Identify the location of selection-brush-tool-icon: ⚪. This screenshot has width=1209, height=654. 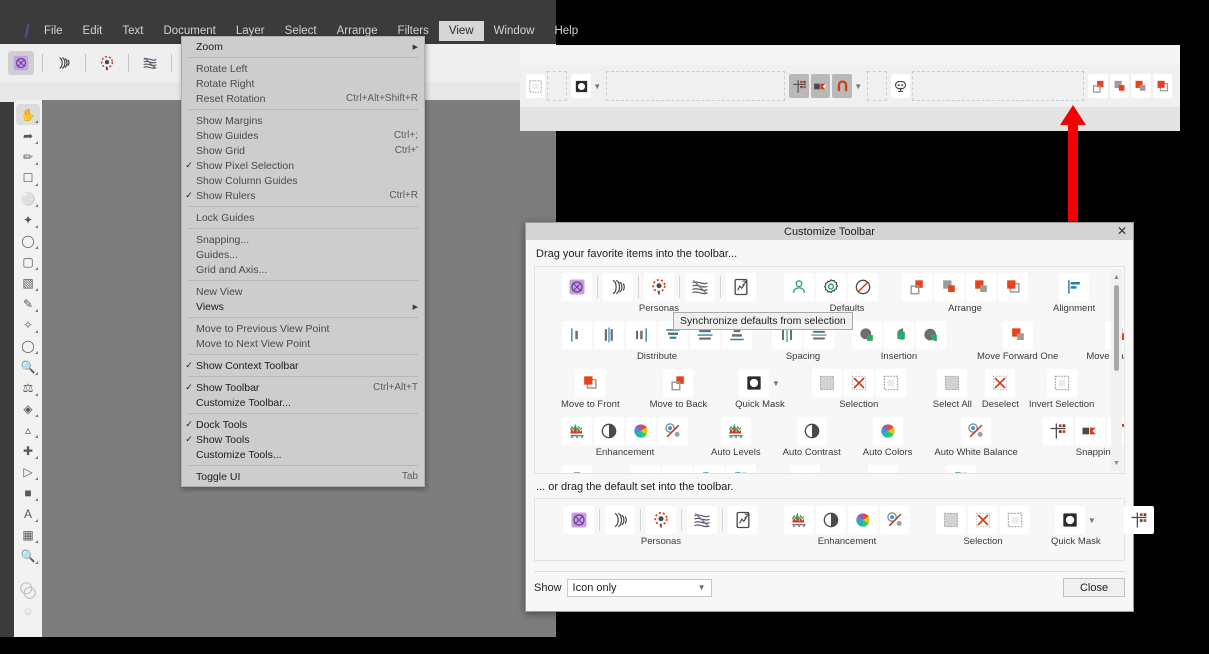
(28, 198).